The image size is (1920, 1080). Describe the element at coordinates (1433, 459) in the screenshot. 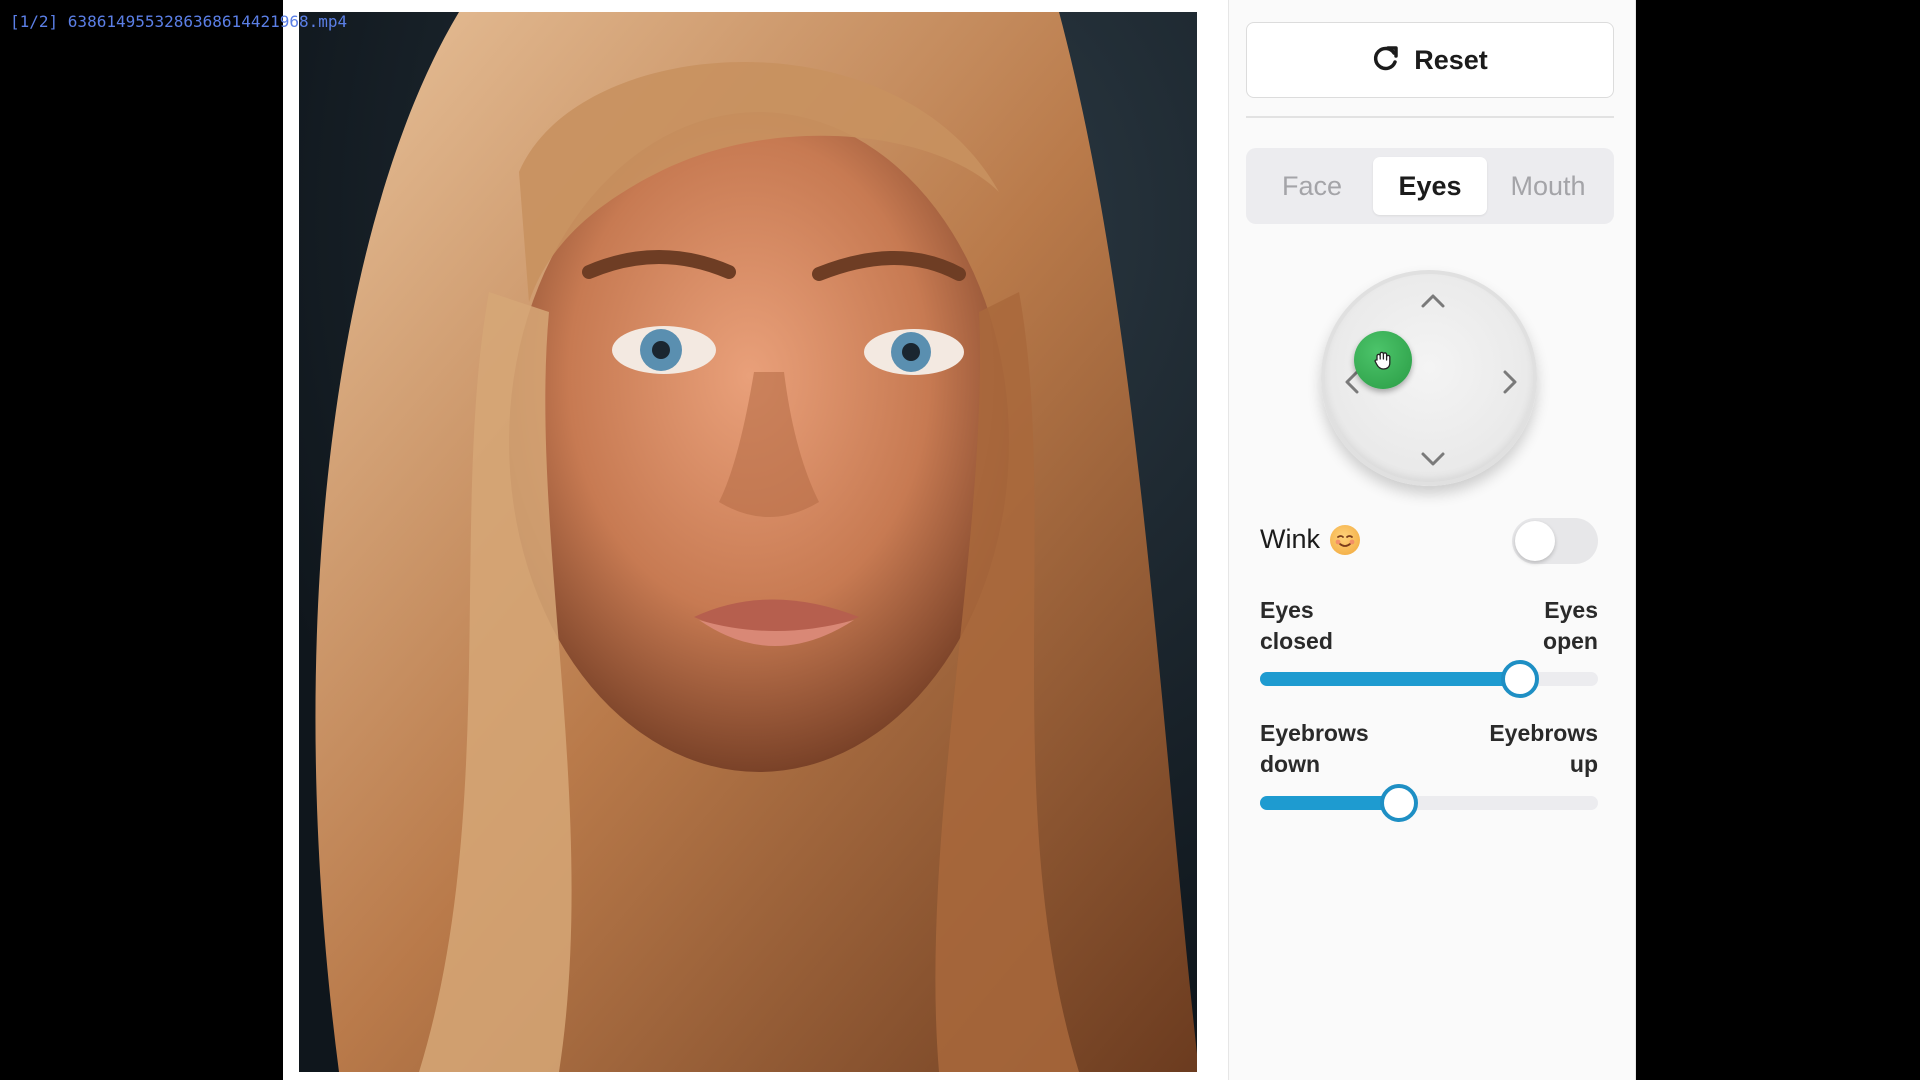

I see `chevron-down-icon` at that location.